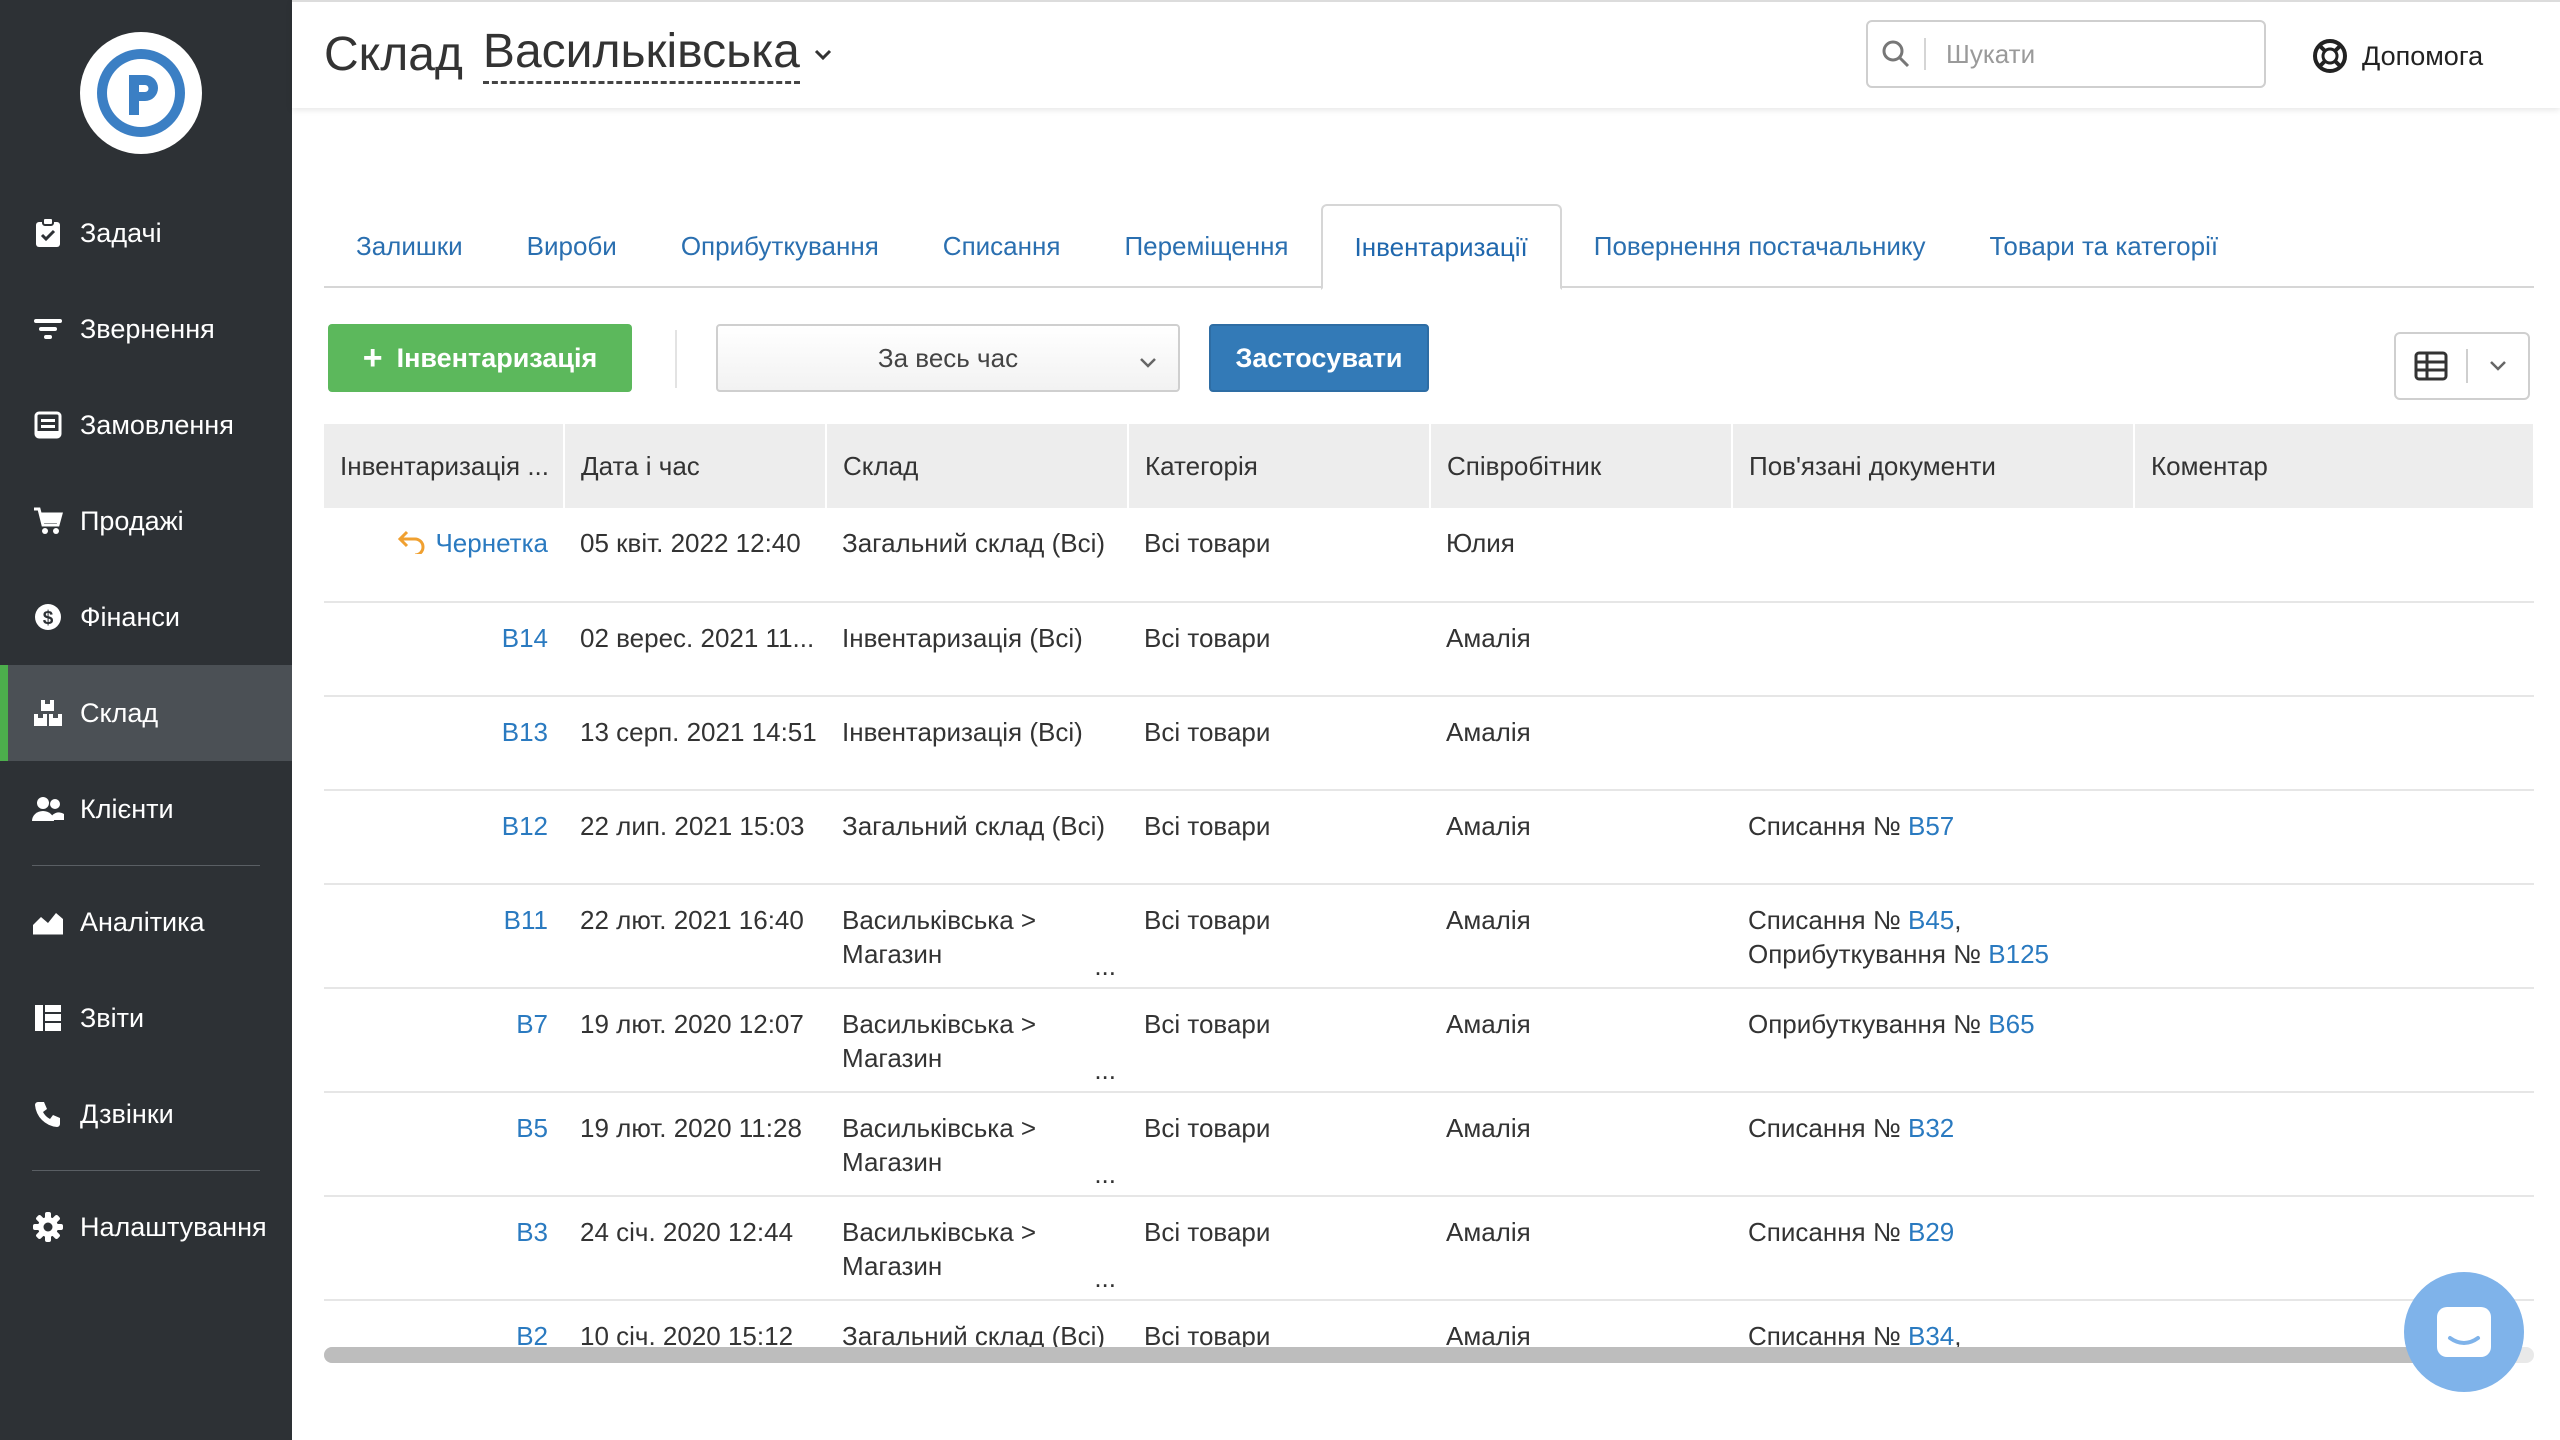 The image size is (2560, 1440). I want to click on cell-number: Чернетка, so click(444, 555).